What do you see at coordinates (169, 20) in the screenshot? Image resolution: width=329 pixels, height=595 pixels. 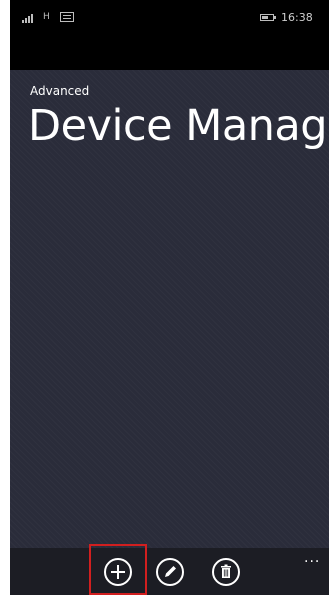 I see `status-bar: H 16:38` at bounding box center [169, 20].